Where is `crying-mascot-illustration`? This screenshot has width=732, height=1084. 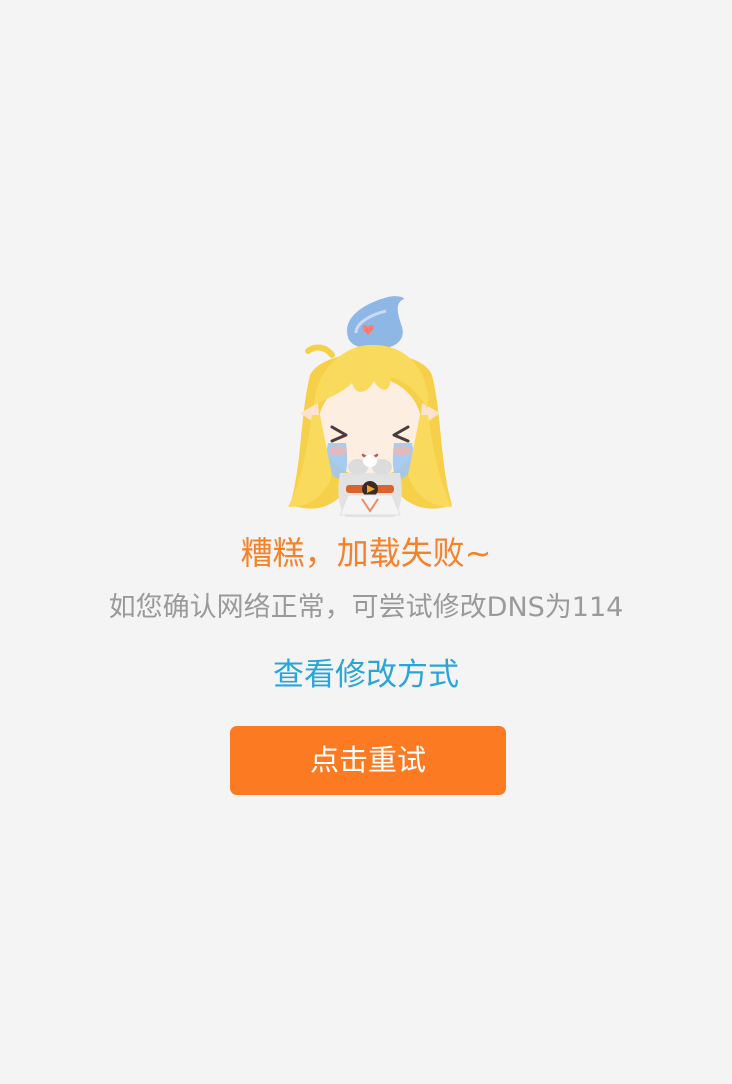 crying-mascot-illustration is located at coordinates (370, 406).